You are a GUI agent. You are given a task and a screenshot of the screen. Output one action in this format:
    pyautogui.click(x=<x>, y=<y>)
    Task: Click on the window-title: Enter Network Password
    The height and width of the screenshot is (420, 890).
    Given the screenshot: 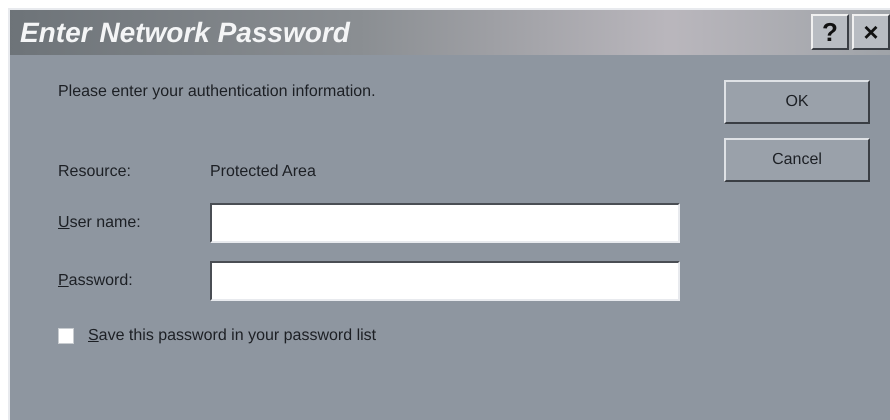 What is the action you would take?
    pyautogui.click(x=185, y=32)
    